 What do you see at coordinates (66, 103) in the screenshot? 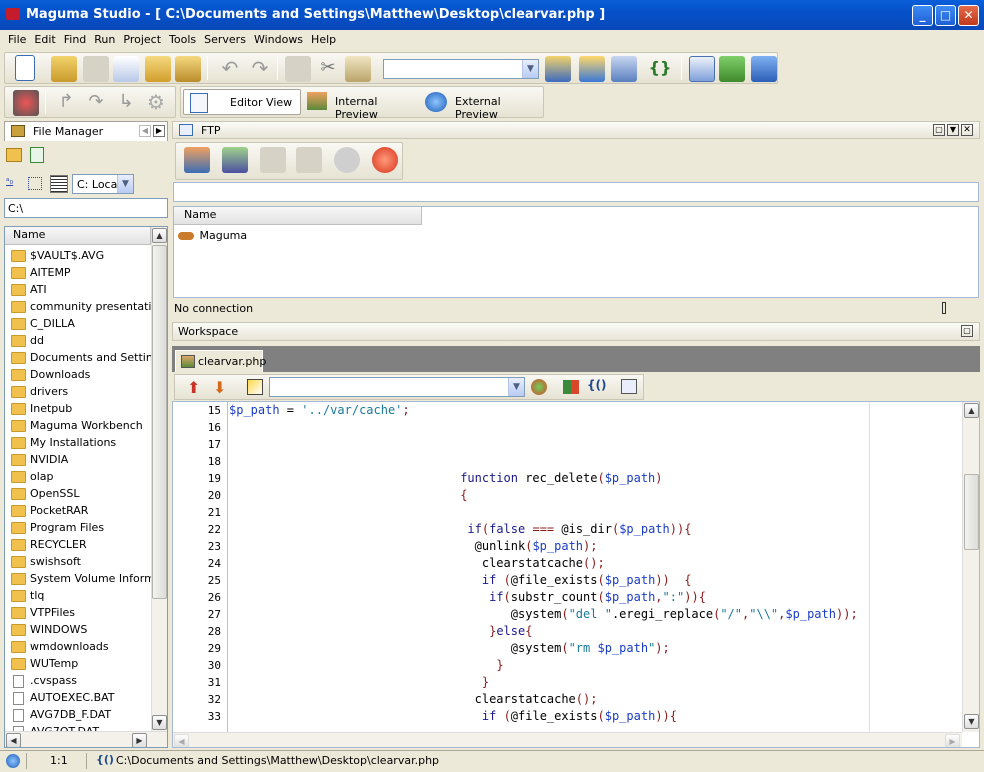
I see `step-into-icon: ↱` at bounding box center [66, 103].